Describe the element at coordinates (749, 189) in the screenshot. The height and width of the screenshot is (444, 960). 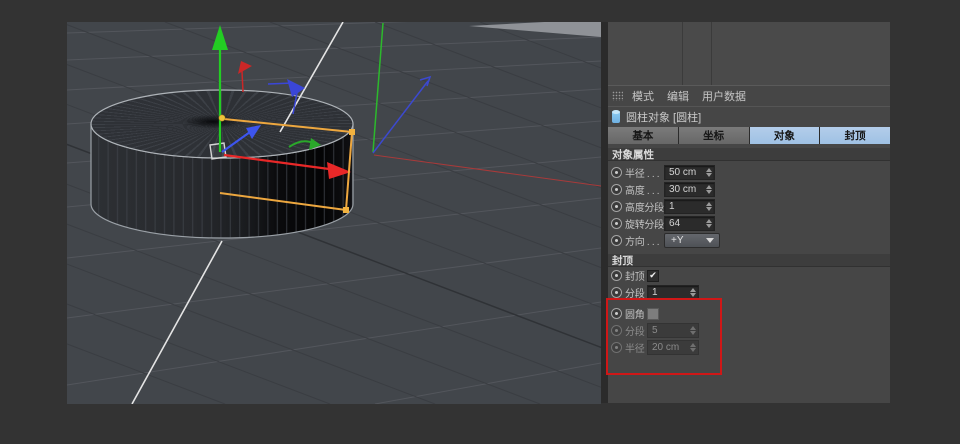
I see `param-row-height: 高度 . . . 30 cm` at that location.